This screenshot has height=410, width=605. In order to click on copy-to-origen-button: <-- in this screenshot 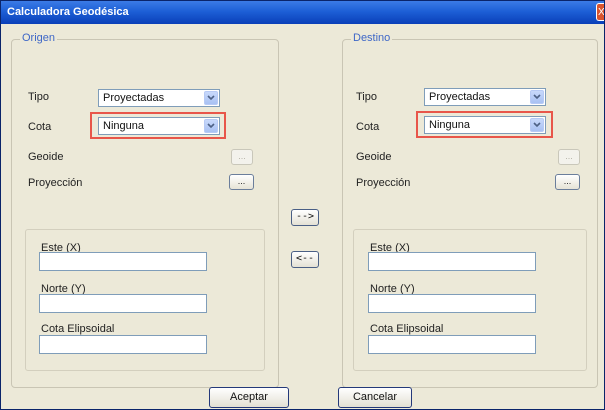, I will do `click(305, 259)`.